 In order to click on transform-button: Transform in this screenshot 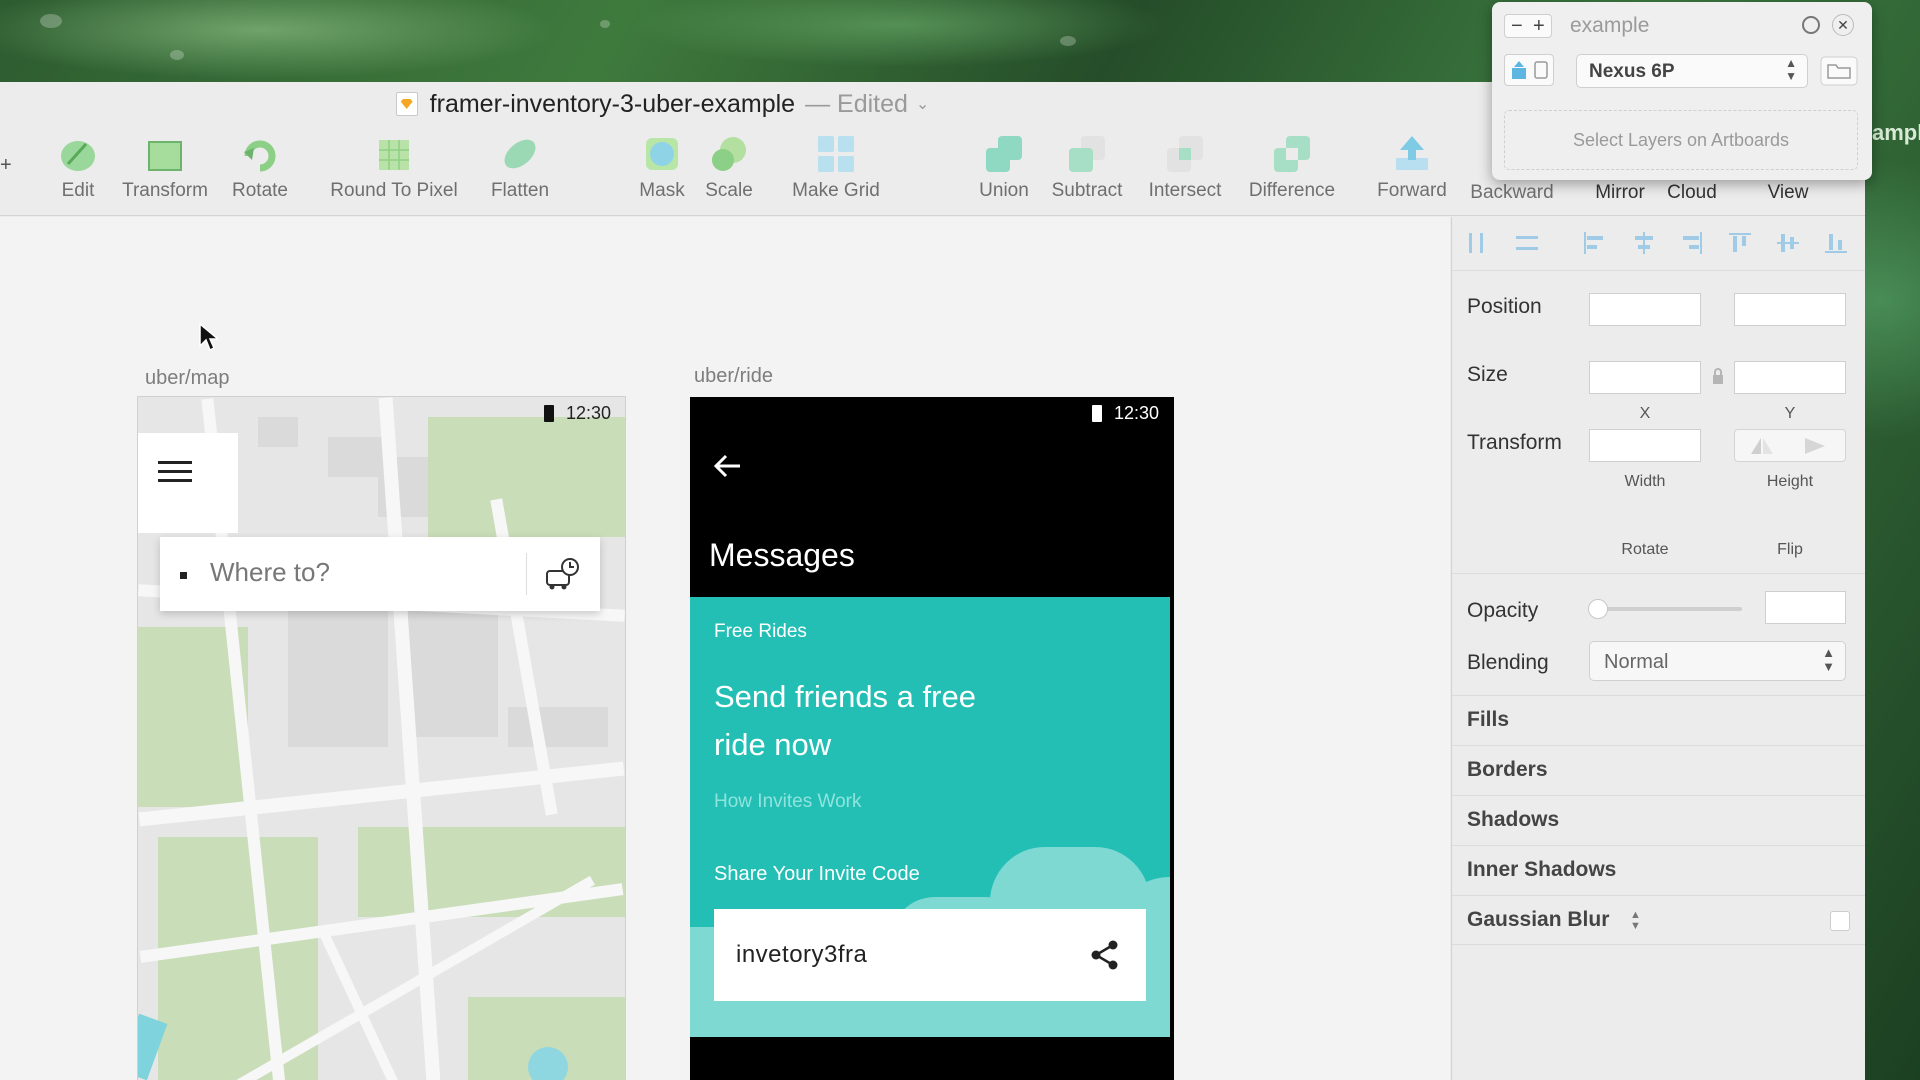, I will do `click(165, 168)`.